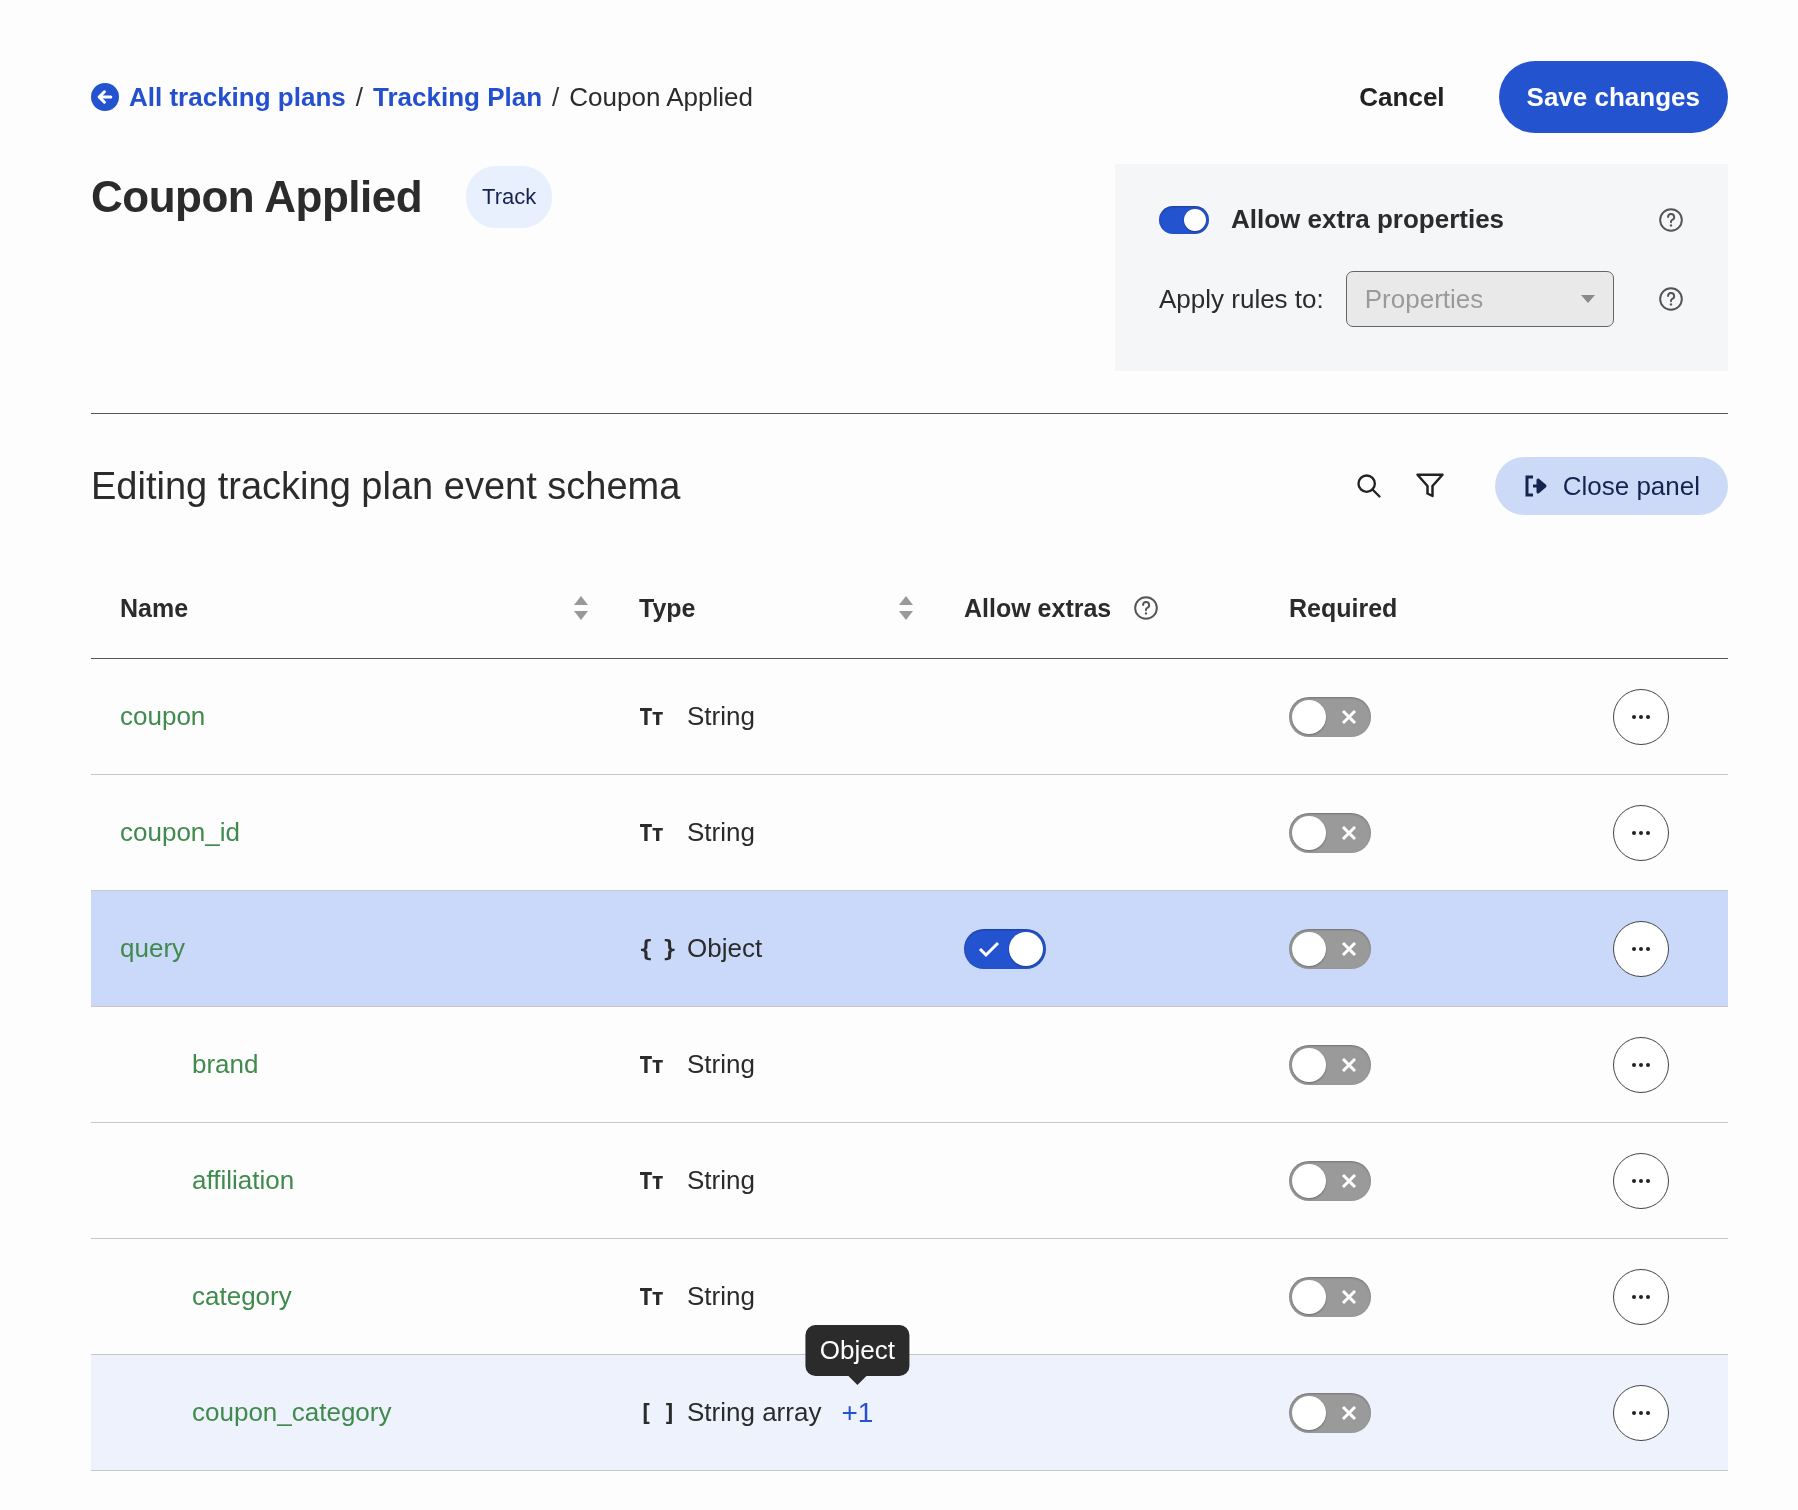 The width and height of the screenshot is (1798, 1510). I want to click on type-icon: [ ], so click(656, 1412).